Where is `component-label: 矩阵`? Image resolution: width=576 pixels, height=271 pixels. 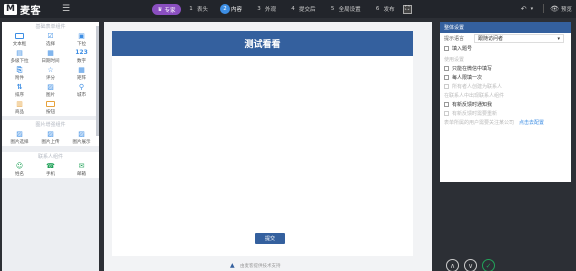
component-label: 矩阵 is located at coordinates (81, 78).